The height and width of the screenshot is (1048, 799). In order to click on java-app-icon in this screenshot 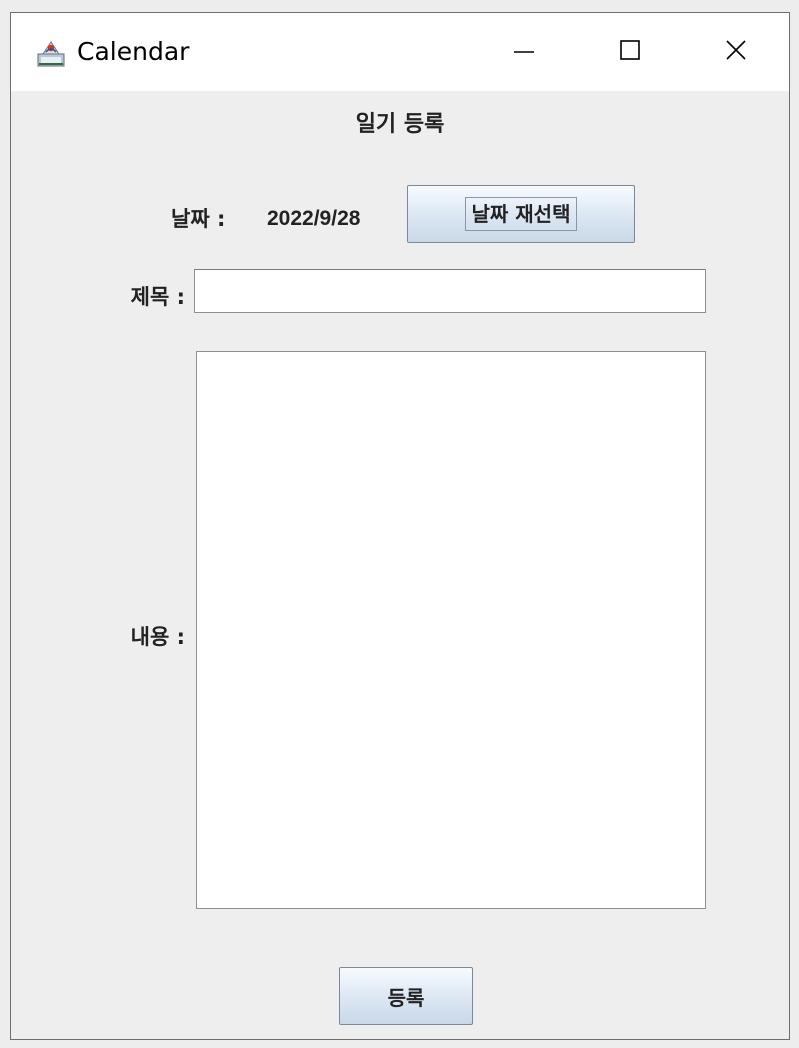, I will do `click(51, 53)`.